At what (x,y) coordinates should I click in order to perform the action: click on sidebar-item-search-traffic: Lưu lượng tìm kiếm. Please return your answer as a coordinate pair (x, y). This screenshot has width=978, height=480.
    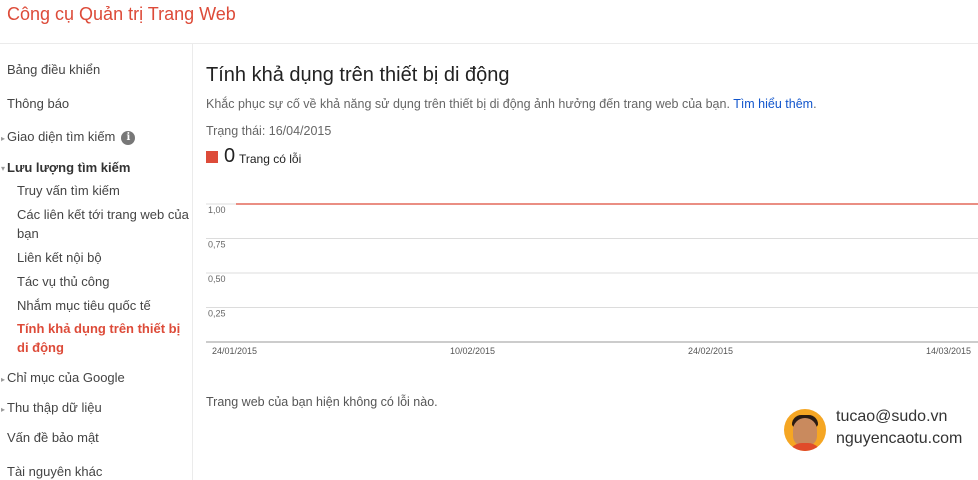
    Looking at the image, I should click on (68, 167).